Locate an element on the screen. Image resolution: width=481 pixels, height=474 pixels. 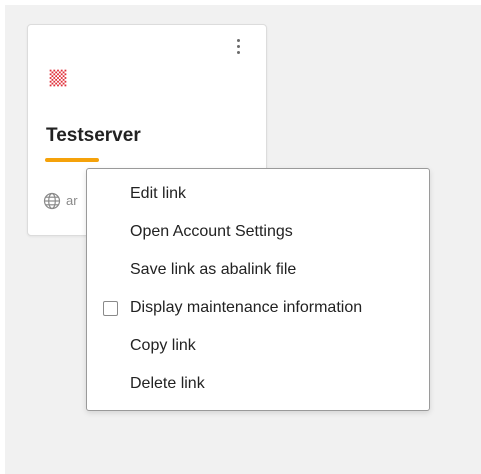
abacus-logo-icon is located at coordinates (58, 78).